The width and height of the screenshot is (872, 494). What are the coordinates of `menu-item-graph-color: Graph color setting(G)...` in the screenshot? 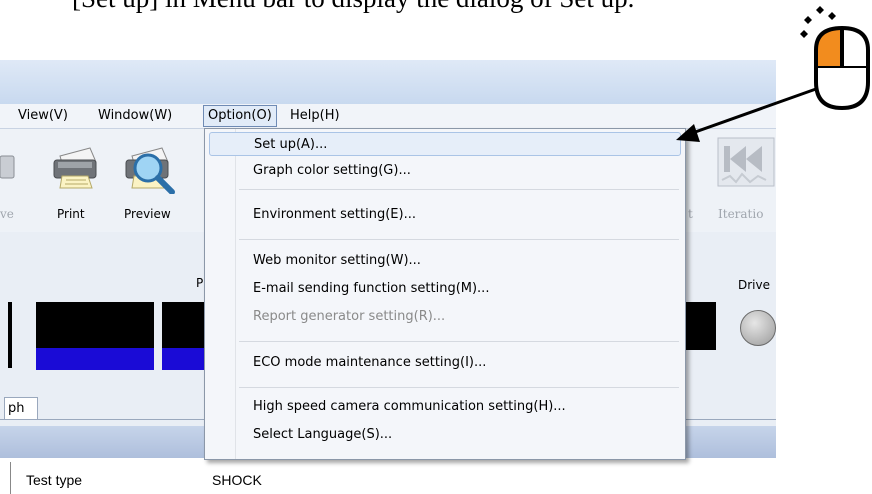 It's located at (332, 171).